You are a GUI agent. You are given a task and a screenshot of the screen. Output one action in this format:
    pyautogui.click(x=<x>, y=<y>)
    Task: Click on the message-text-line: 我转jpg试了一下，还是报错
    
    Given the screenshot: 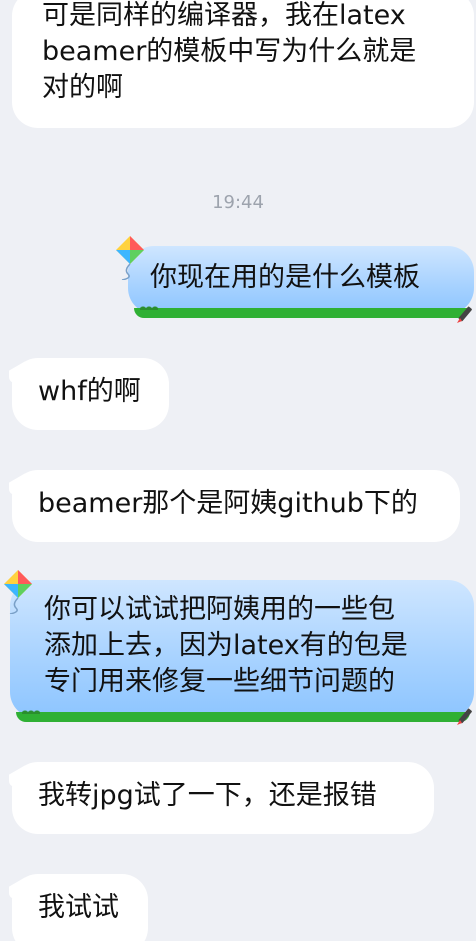 What is the action you would take?
    pyautogui.click(x=207, y=795)
    